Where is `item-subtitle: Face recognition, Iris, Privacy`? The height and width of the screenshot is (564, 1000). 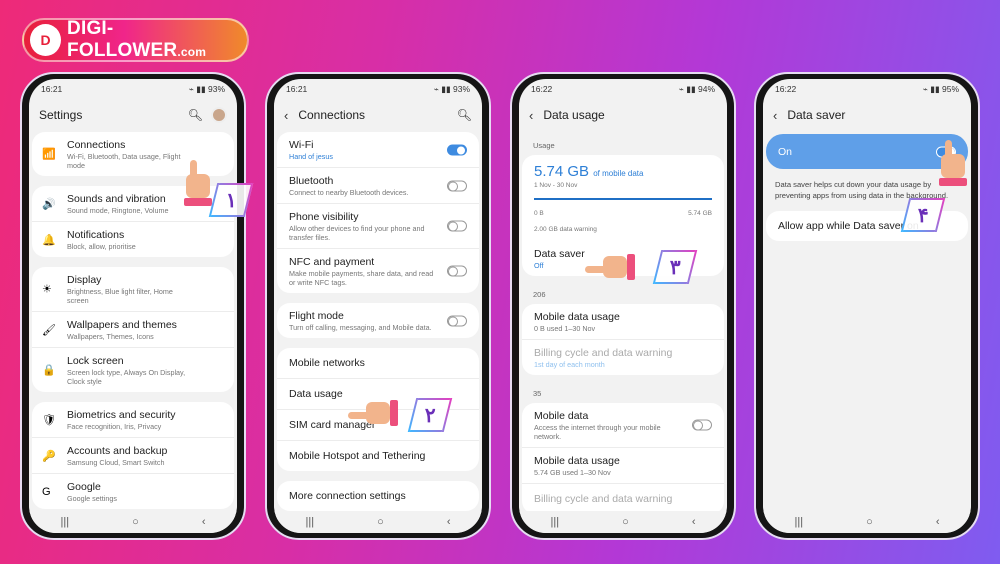 item-subtitle: Face recognition, Iris, Privacy is located at coordinates (114, 426).